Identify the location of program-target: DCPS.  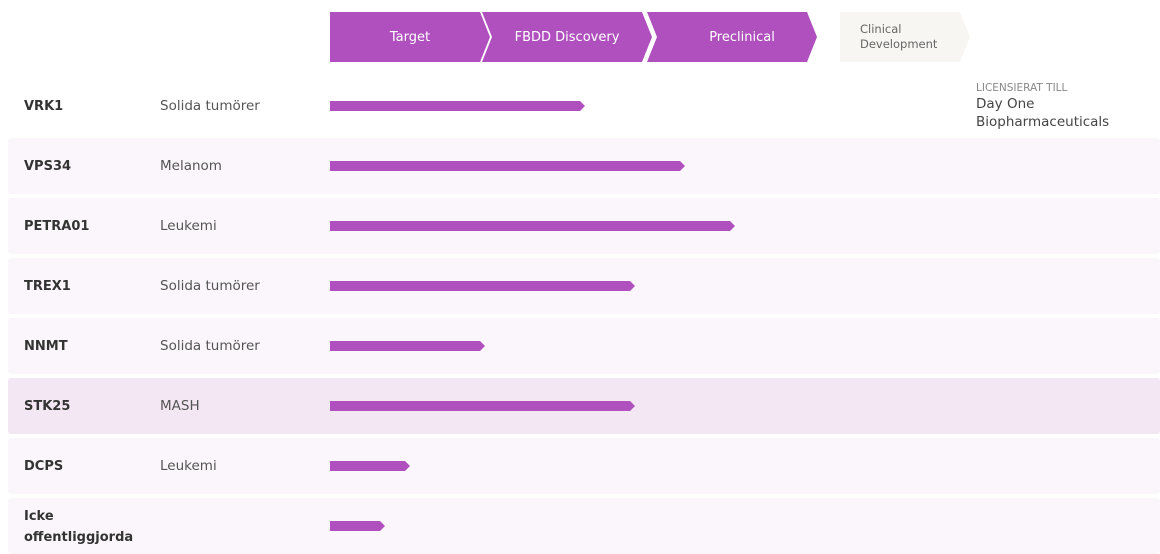
(44, 466).